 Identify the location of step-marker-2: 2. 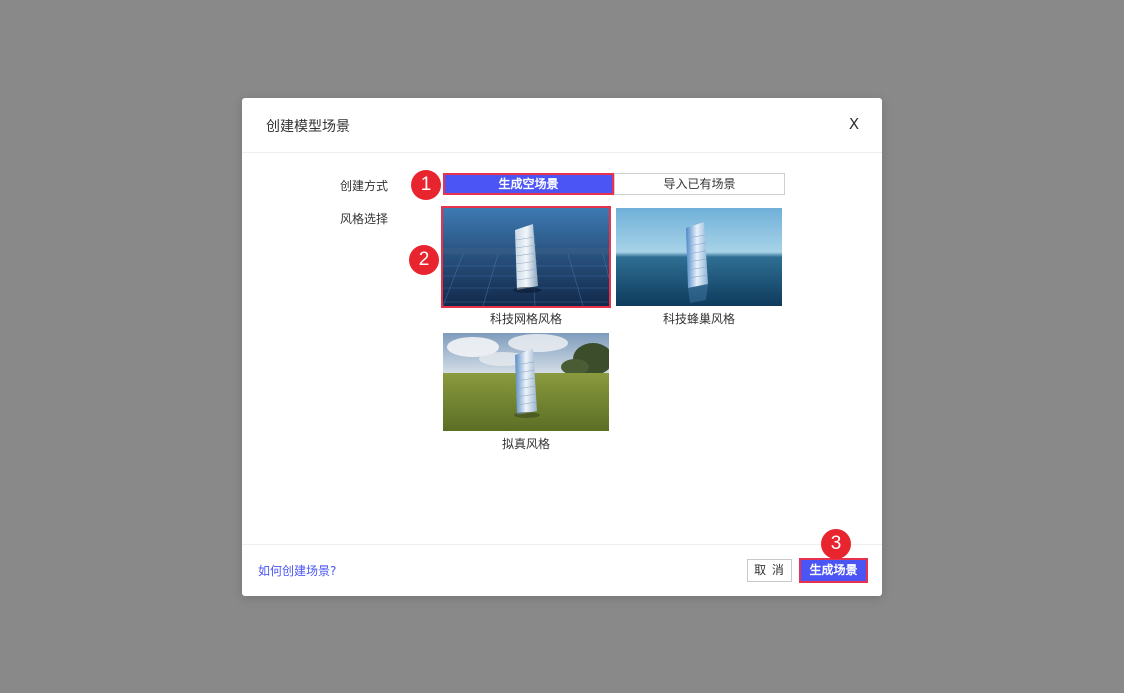
(424, 260).